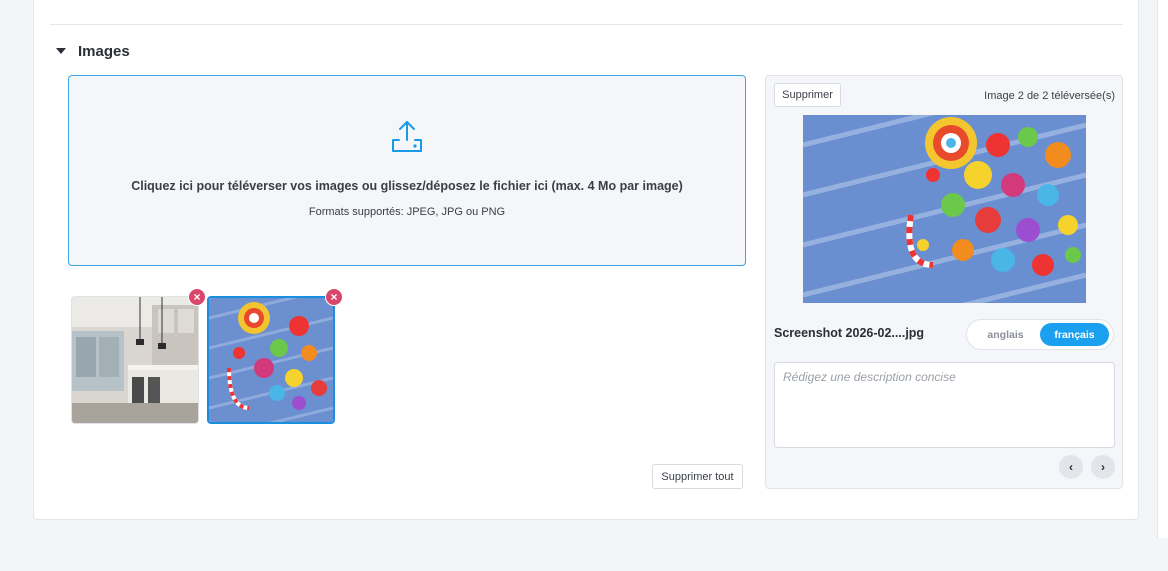 The width and height of the screenshot is (1168, 571). I want to click on thumbnail-candy, so click(271, 360).